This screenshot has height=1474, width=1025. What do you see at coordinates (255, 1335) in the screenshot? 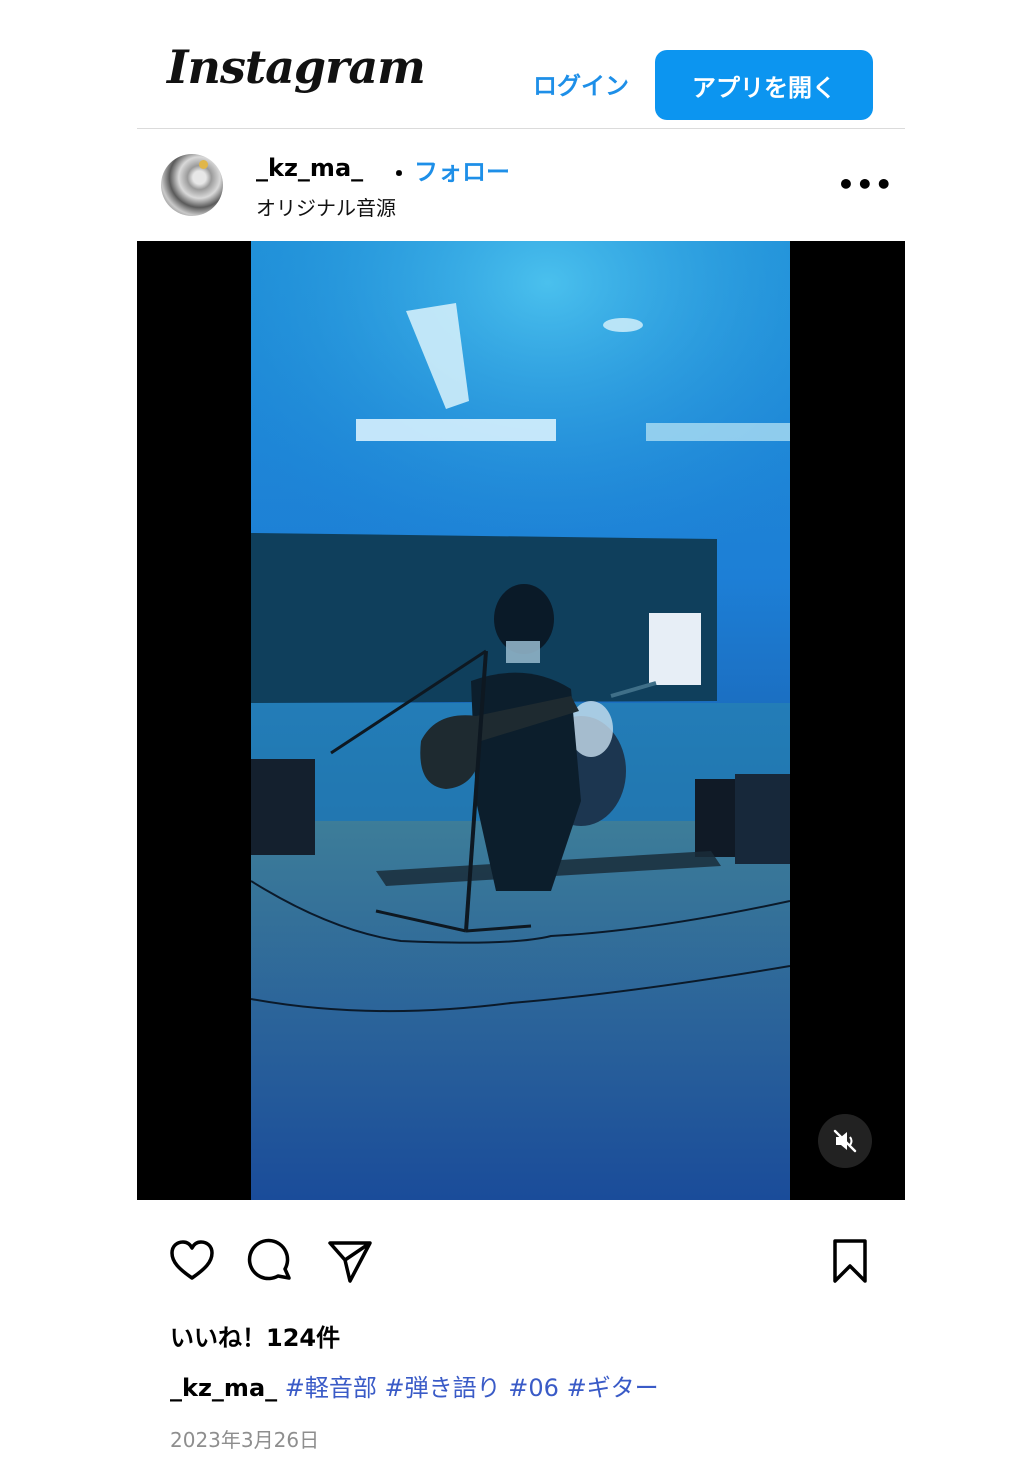
I see `likes-count: いいね！124件` at bounding box center [255, 1335].